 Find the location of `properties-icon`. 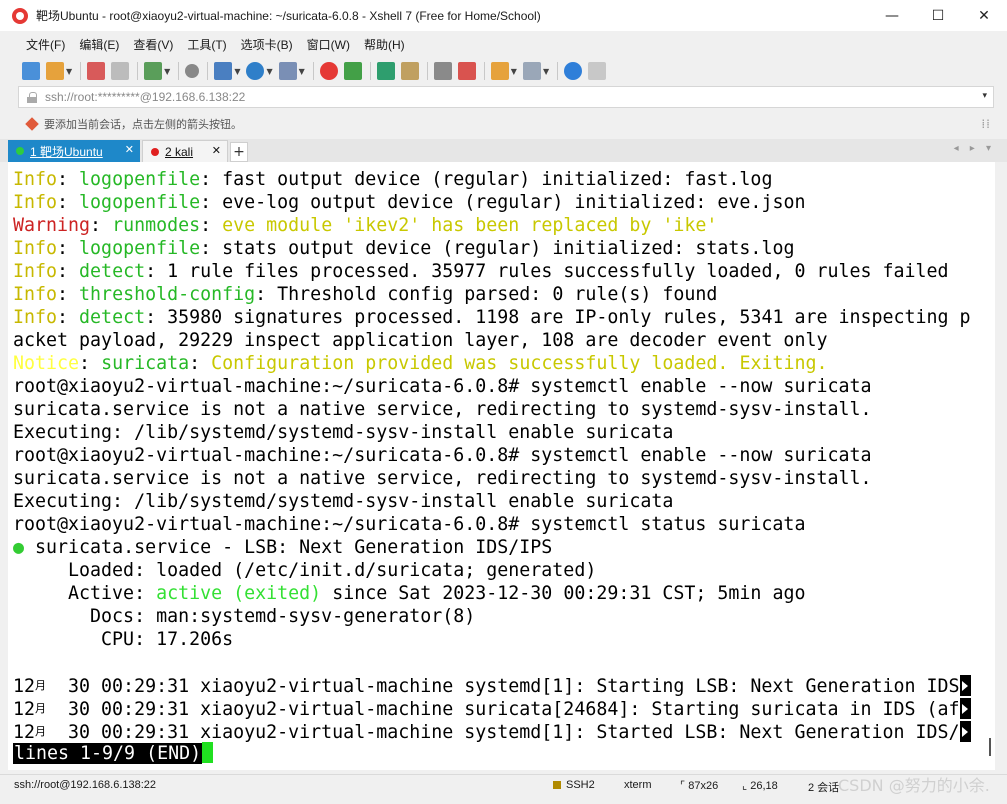

properties-icon is located at coordinates (153, 71).